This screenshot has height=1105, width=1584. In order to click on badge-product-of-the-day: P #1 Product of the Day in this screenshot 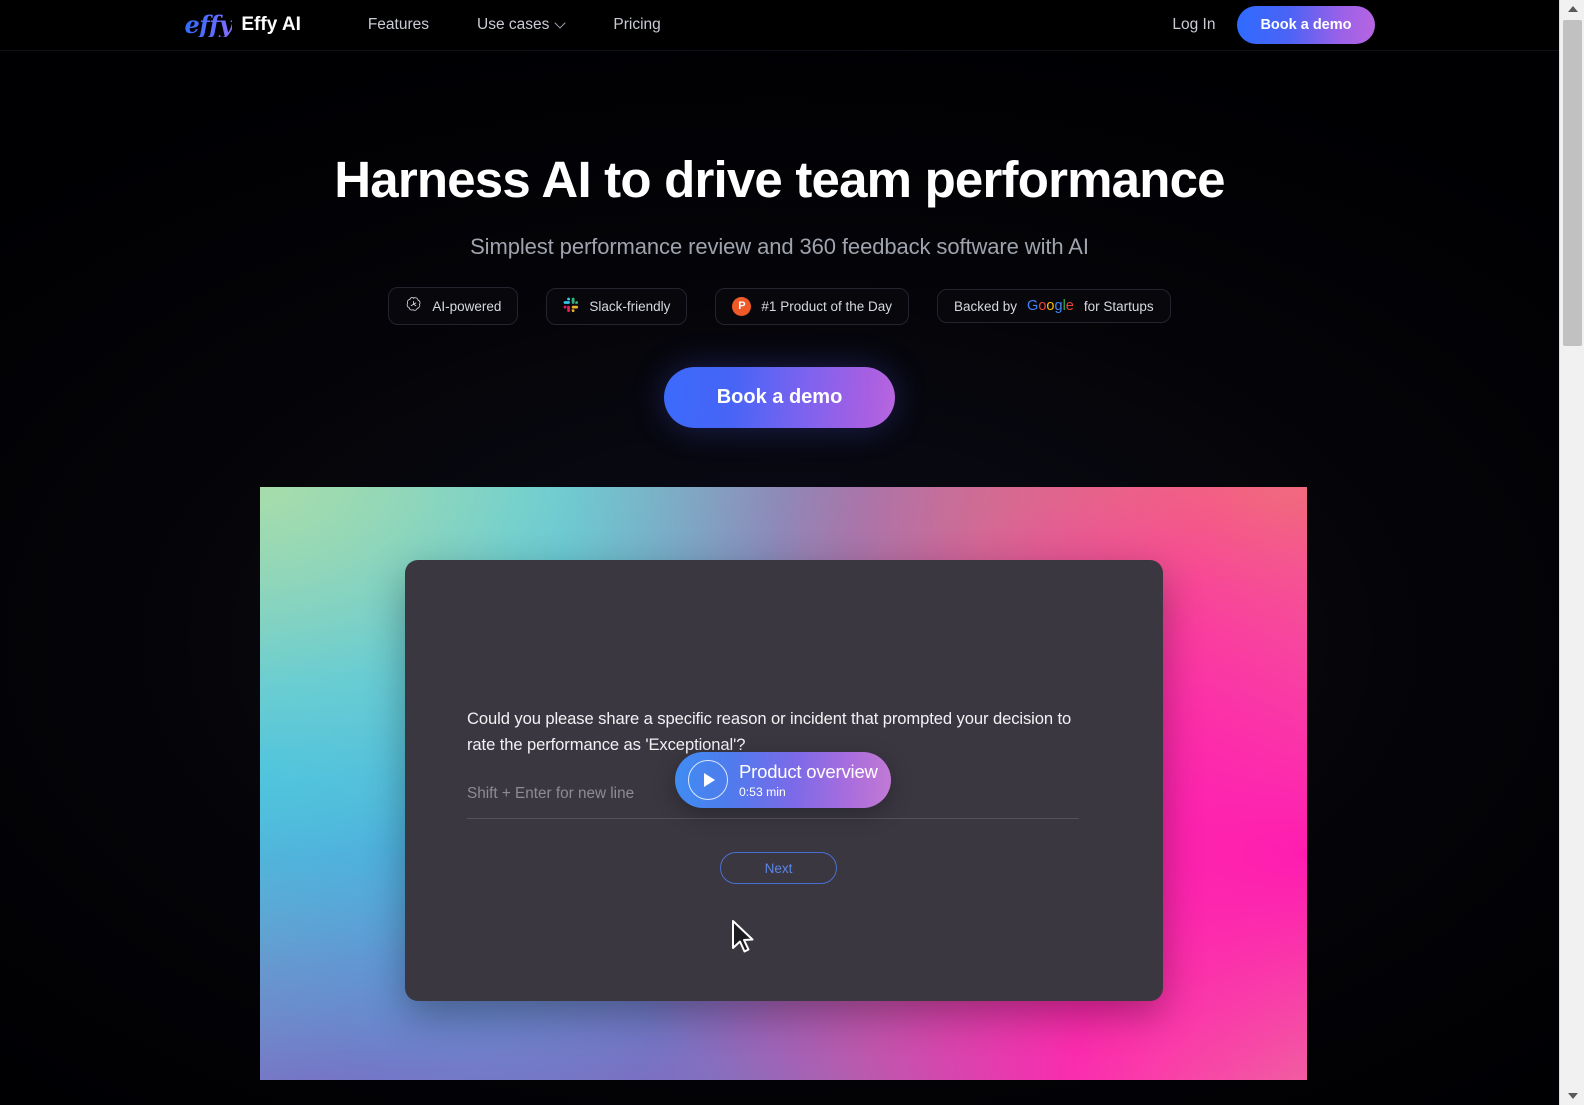, I will do `click(812, 306)`.